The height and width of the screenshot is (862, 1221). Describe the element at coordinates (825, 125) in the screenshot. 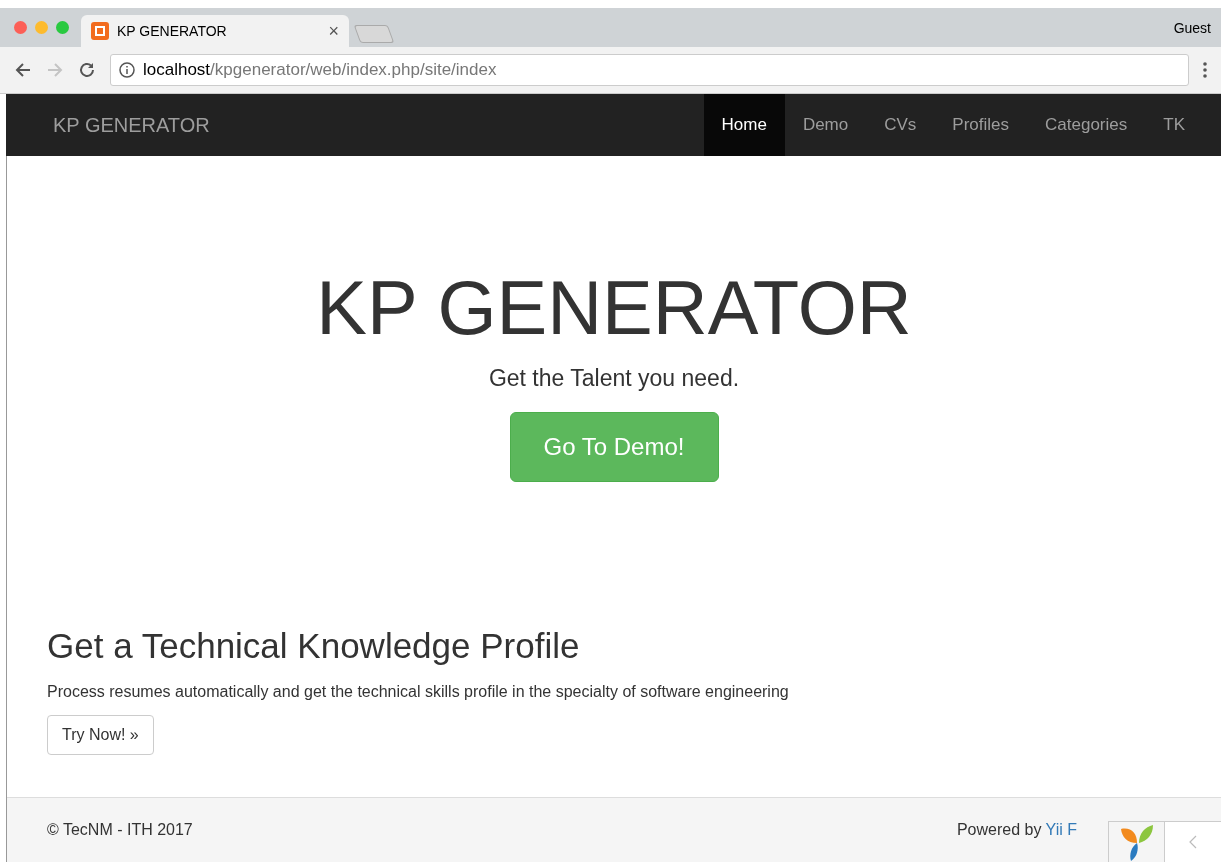

I see `nav-link: Demo` at that location.